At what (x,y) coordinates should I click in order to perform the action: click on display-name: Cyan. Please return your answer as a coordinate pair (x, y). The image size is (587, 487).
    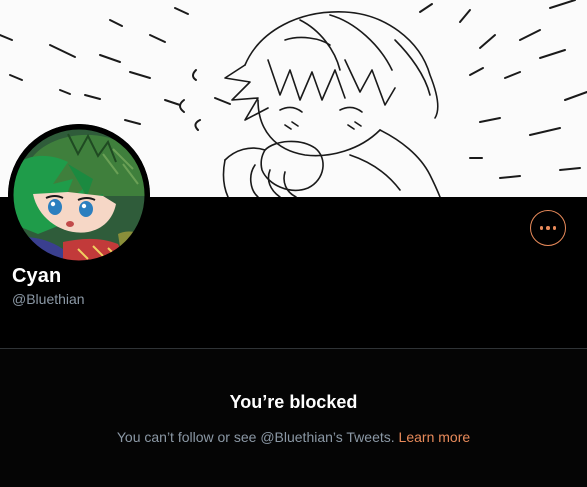
    Looking at the image, I should click on (37, 276).